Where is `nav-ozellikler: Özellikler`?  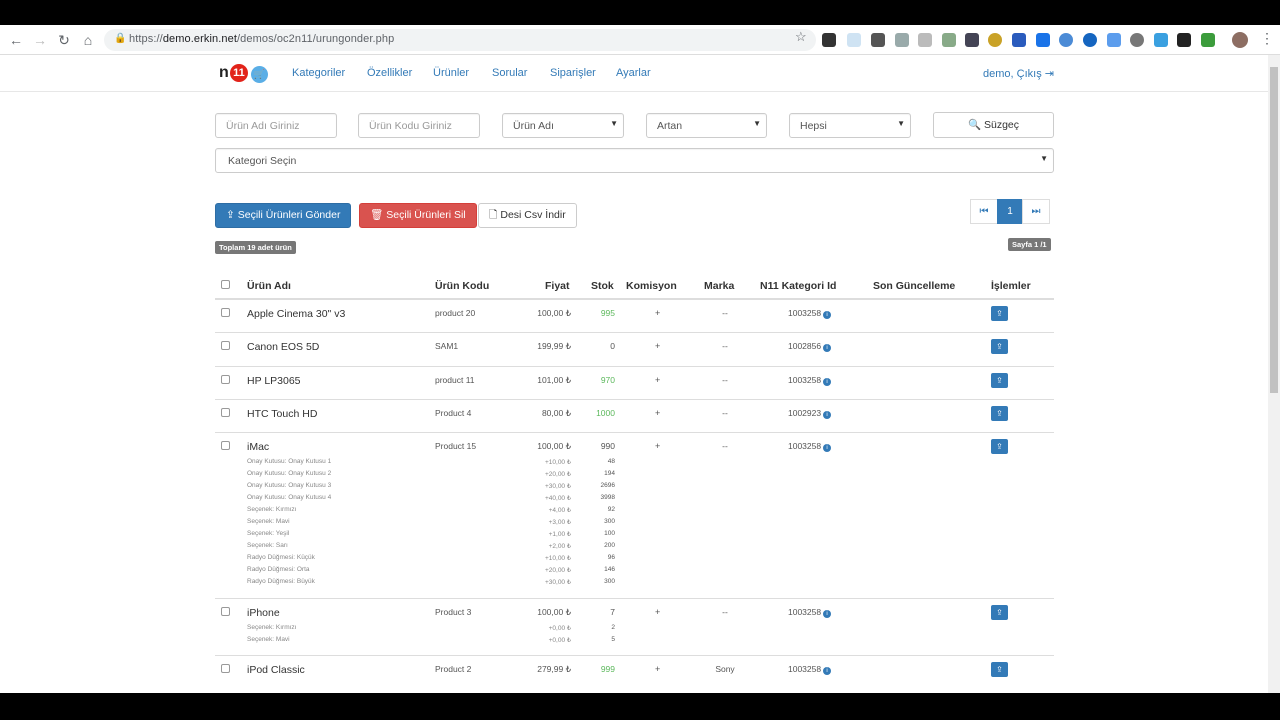
nav-ozellikler: Özellikler is located at coordinates (389, 73).